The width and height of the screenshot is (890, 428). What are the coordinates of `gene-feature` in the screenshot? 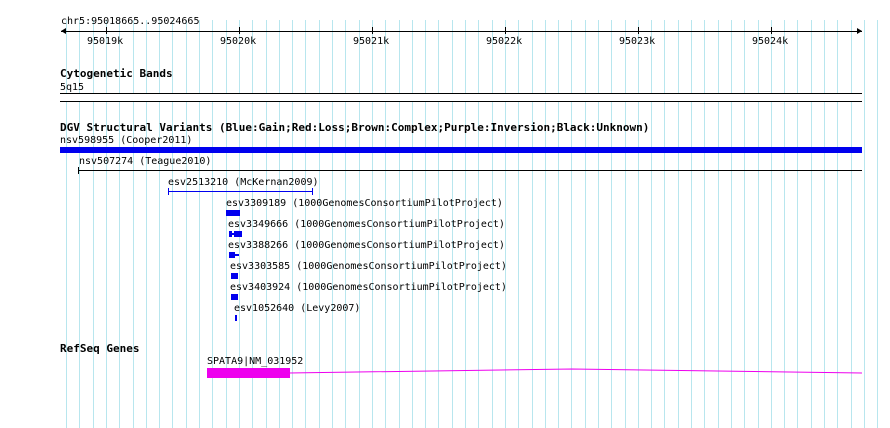 It's located at (534, 372).